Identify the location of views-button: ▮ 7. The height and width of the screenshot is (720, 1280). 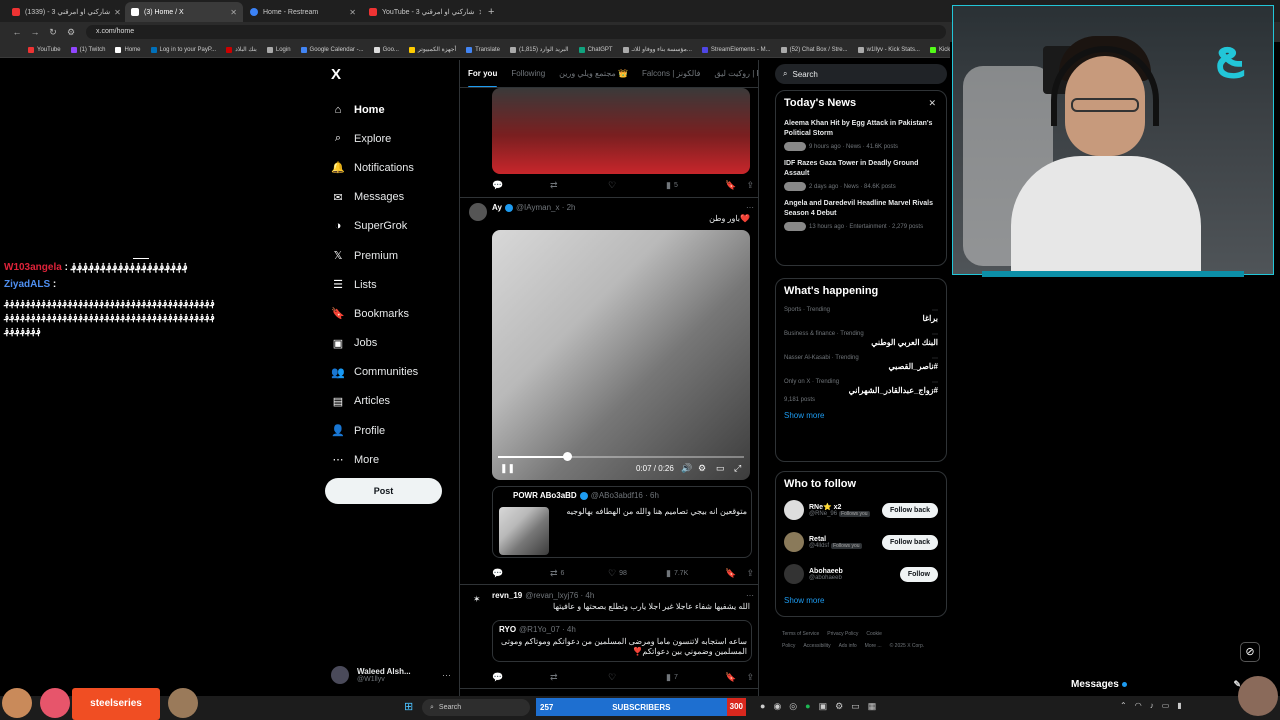
(695, 677).